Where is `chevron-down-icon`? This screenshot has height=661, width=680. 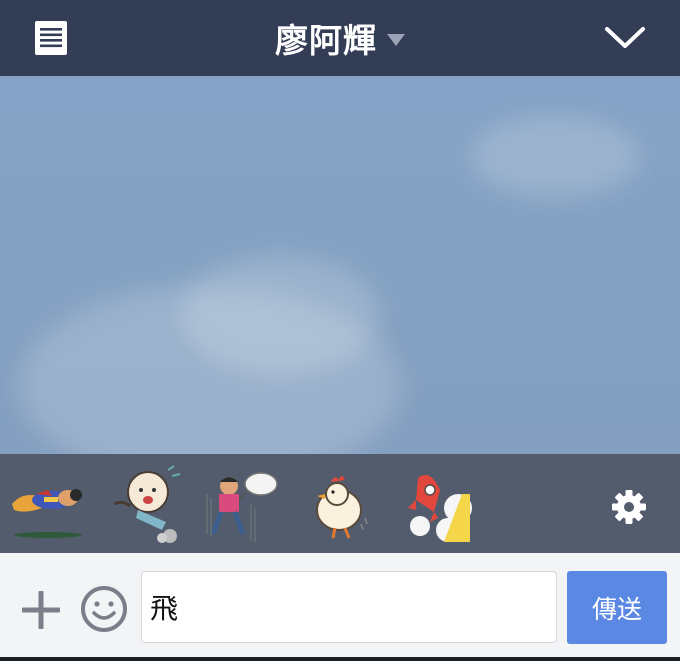
chevron-down-icon is located at coordinates (625, 38).